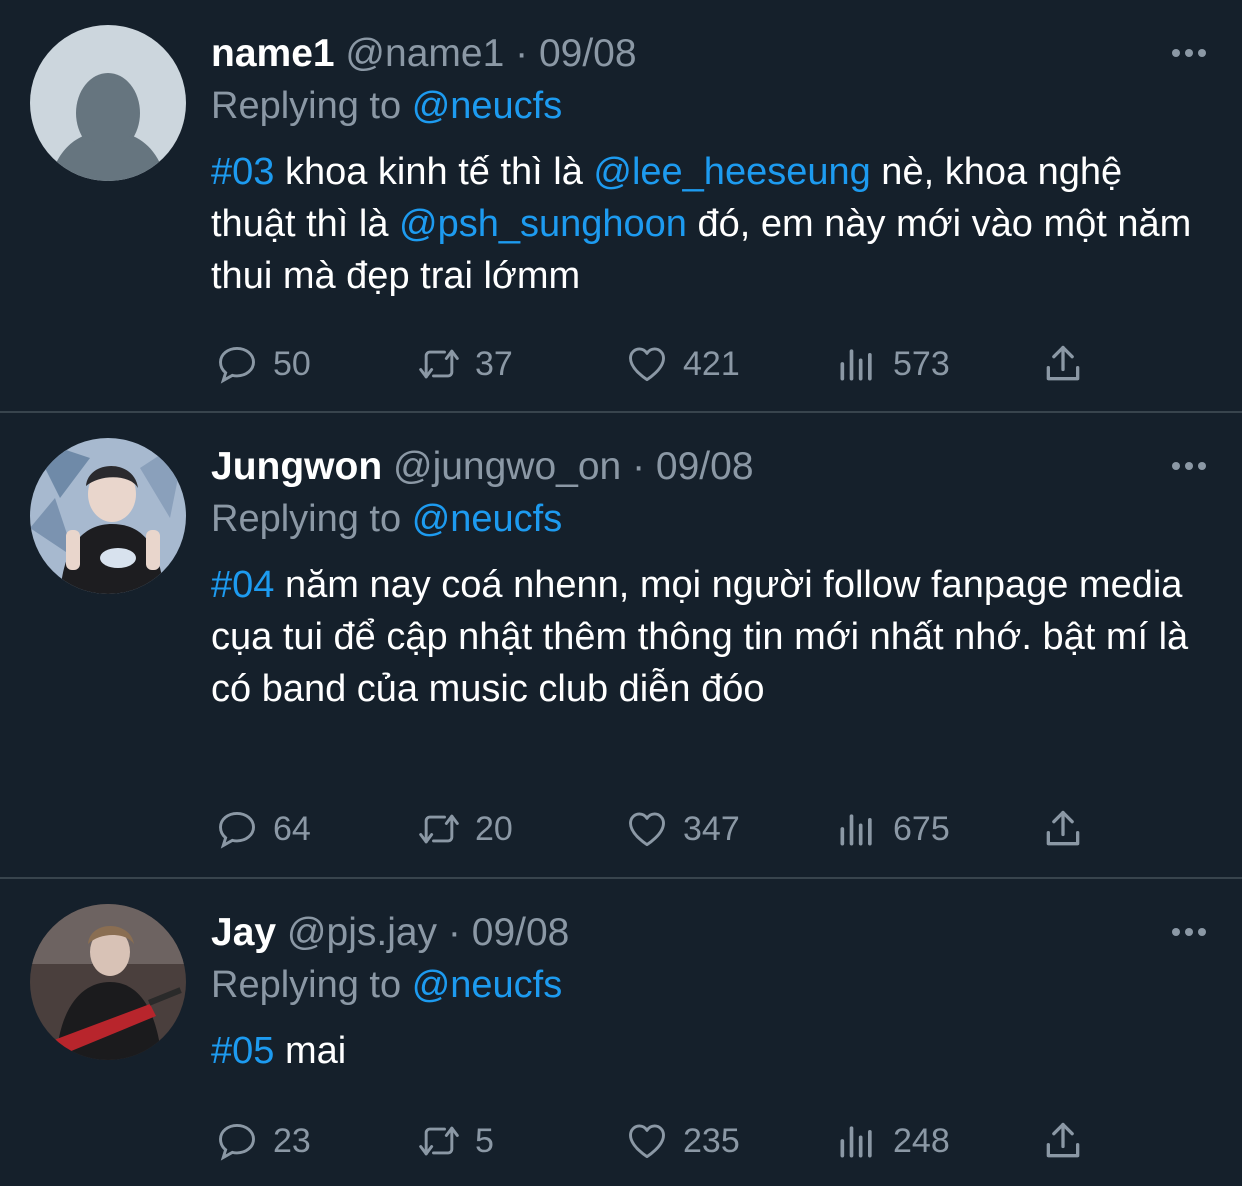  What do you see at coordinates (465, 829) in the screenshot?
I see `retweet-button: 20` at bounding box center [465, 829].